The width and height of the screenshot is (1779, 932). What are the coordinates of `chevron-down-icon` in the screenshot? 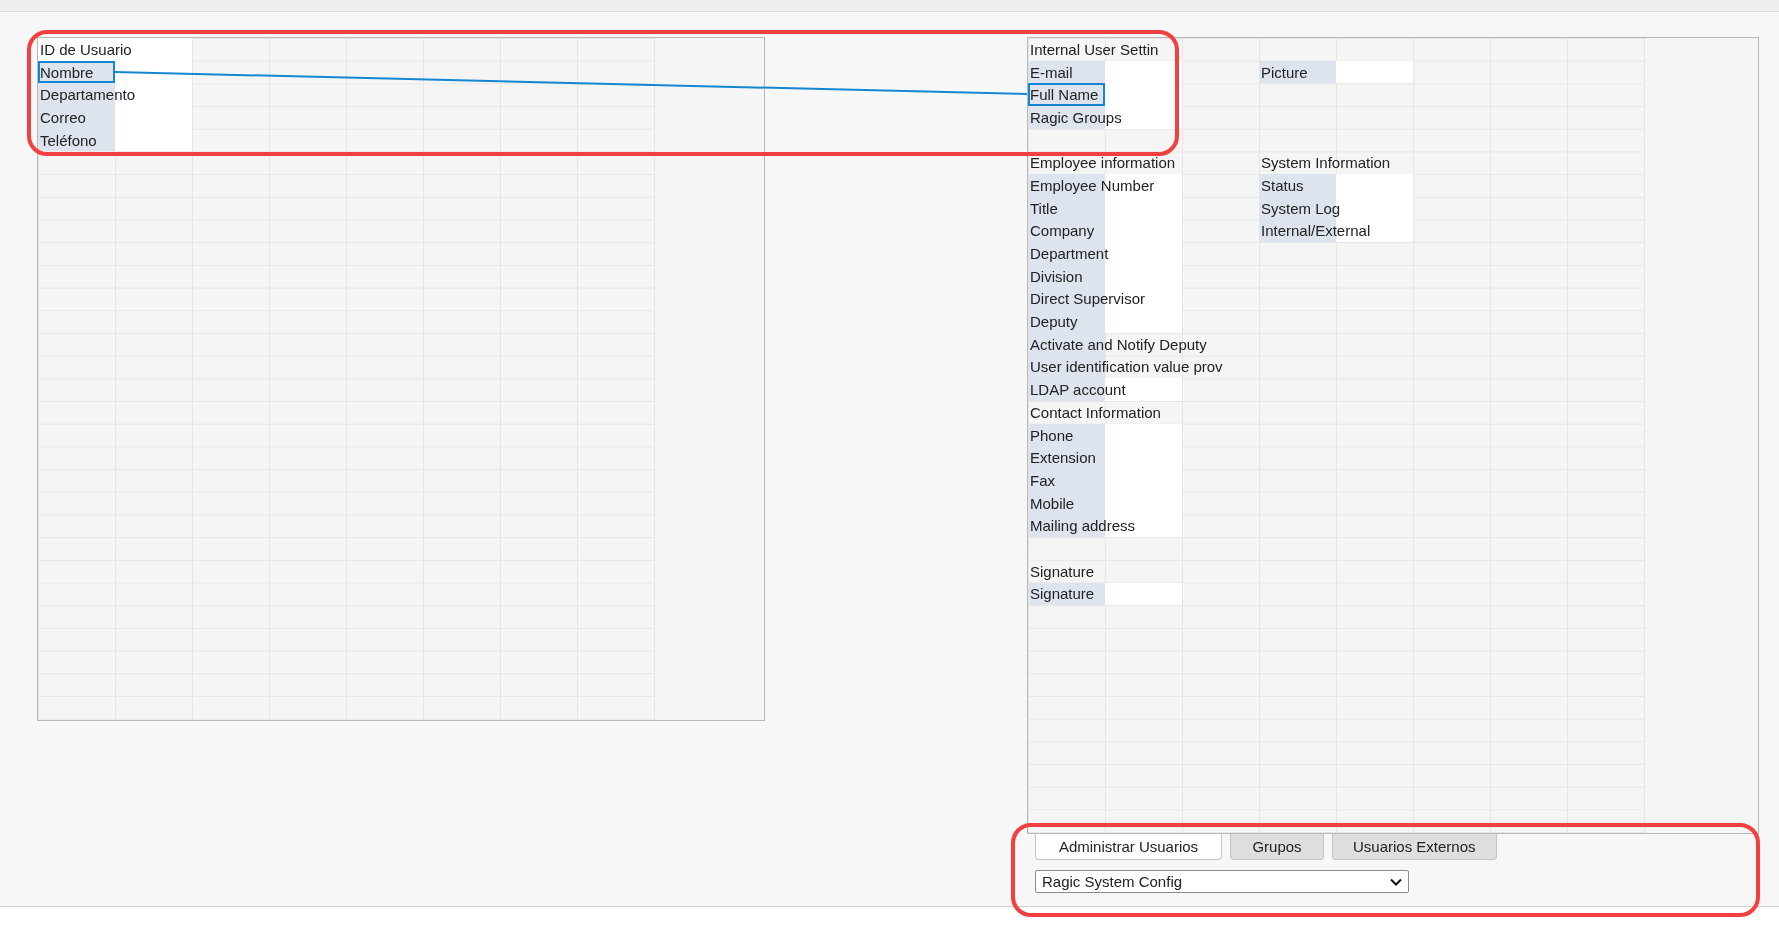 It's located at (1396, 881).